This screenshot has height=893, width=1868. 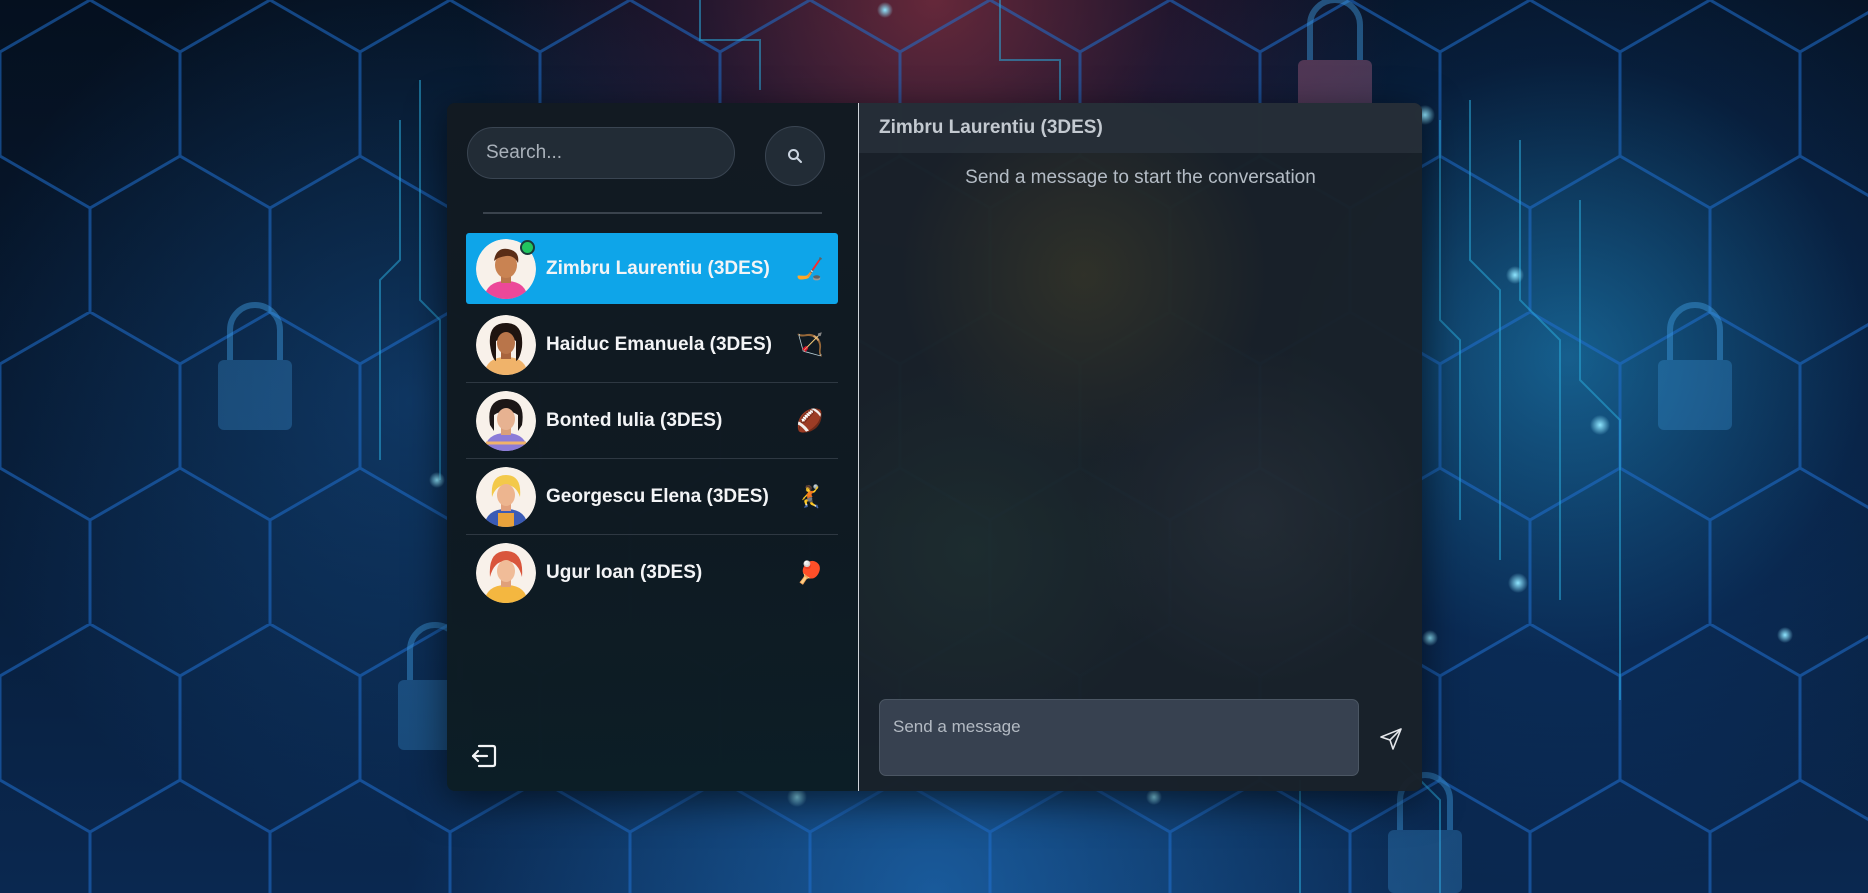 I want to click on contact-item: Zimbru Laurentiu (3DES) 🏒, so click(x=652, y=268).